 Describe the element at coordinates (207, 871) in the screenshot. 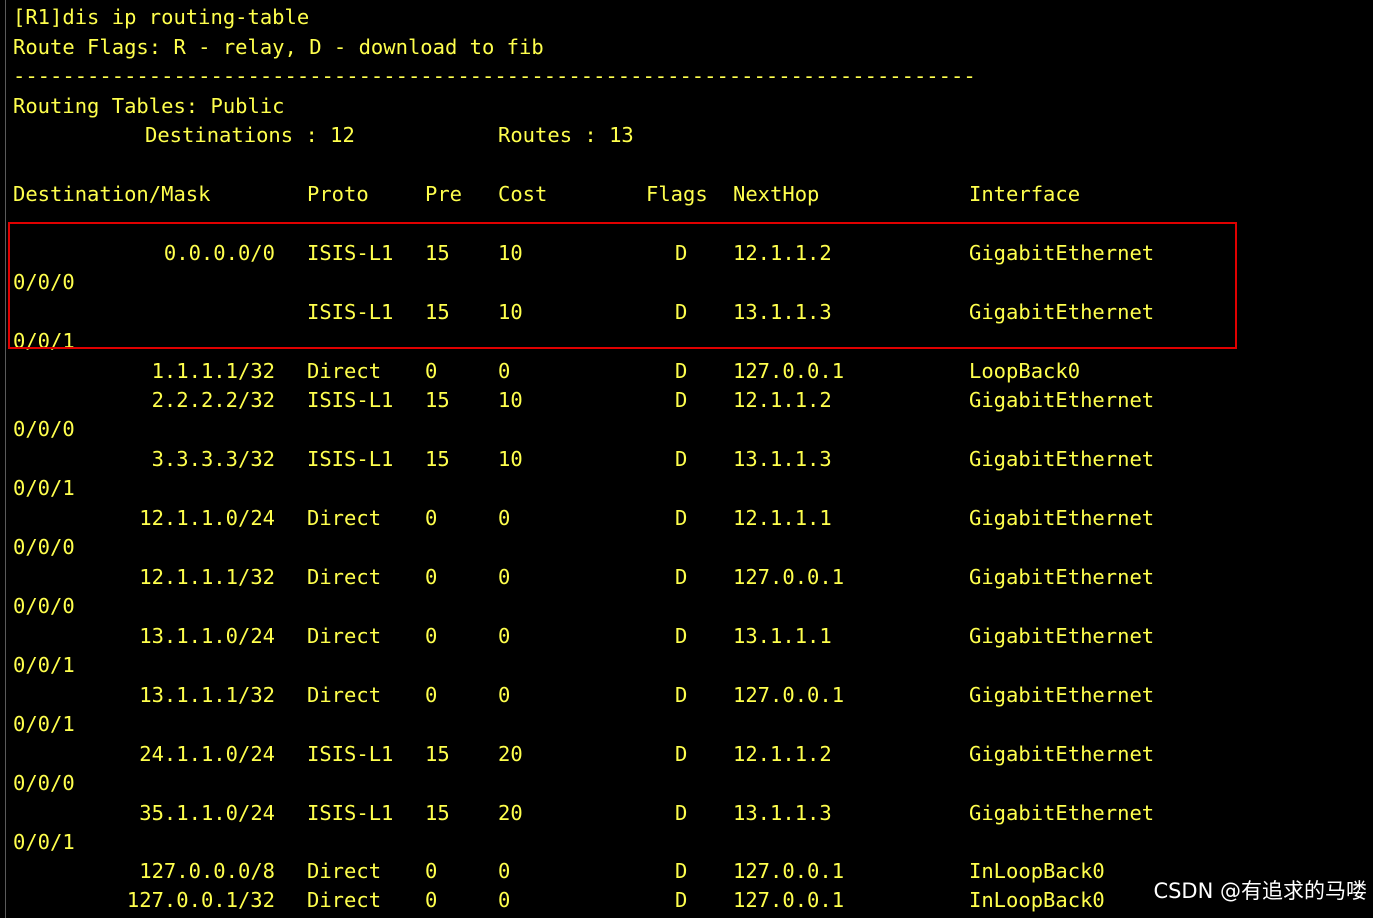

I see `cell-destination: 127.0.0.0/8` at that location.